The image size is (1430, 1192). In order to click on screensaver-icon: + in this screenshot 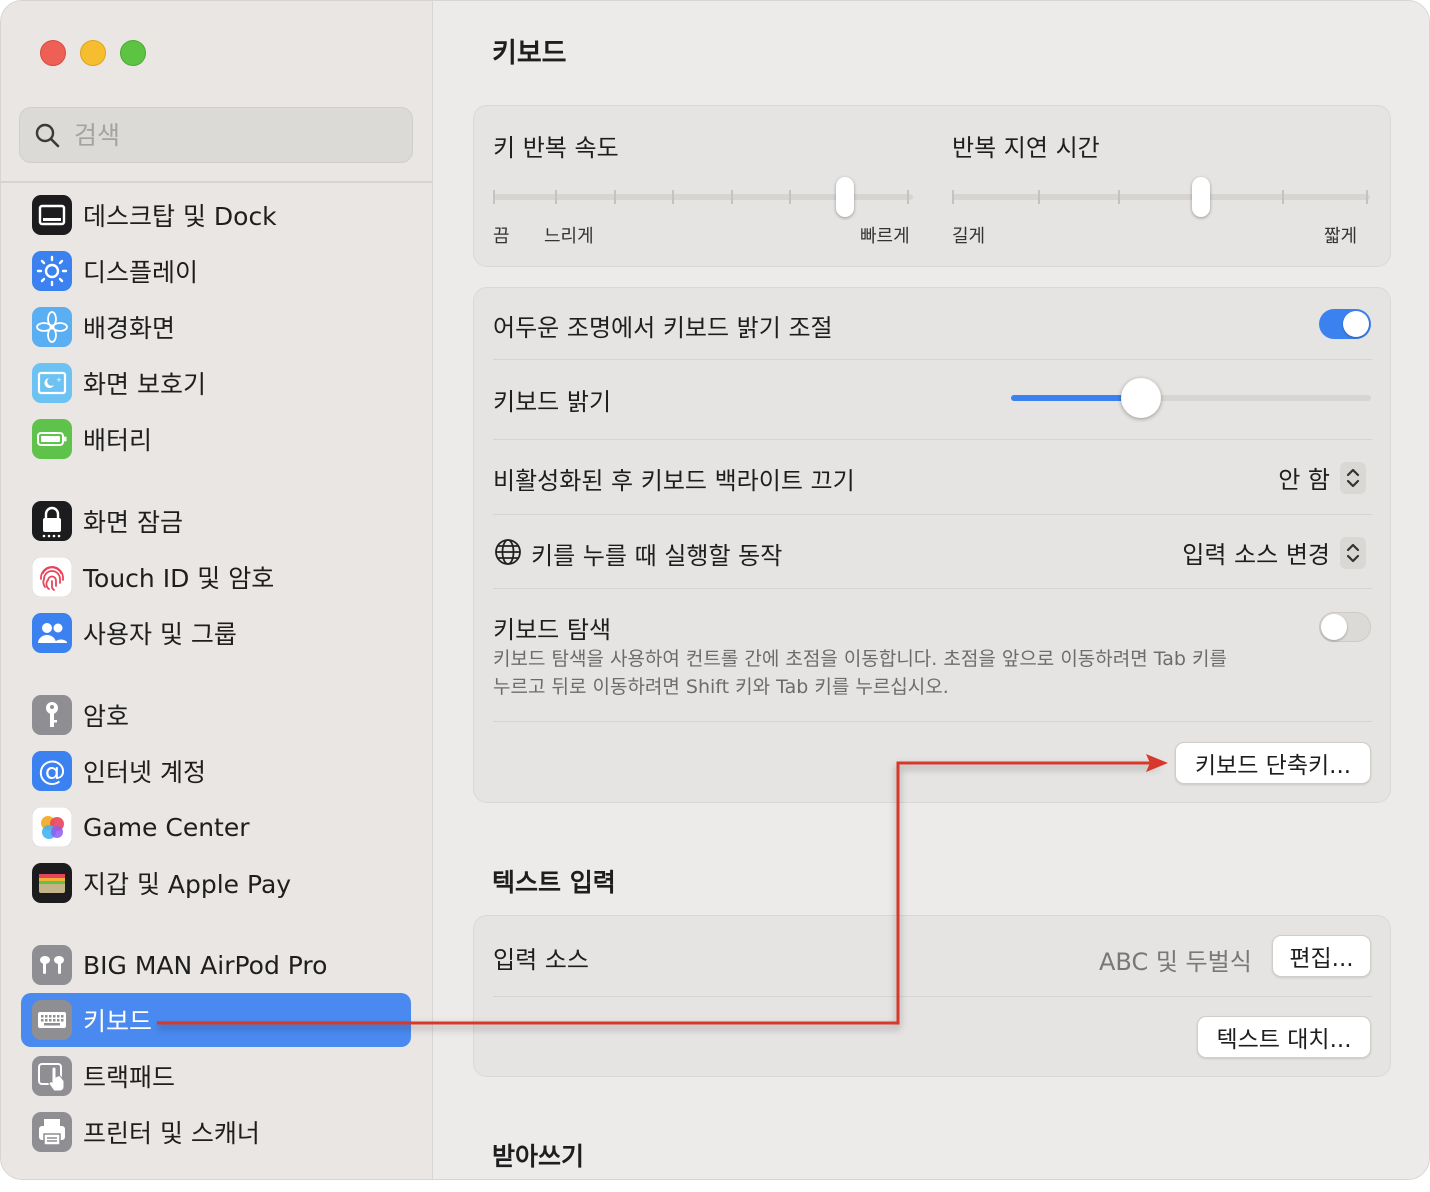, I will do `click(52, 383)`.